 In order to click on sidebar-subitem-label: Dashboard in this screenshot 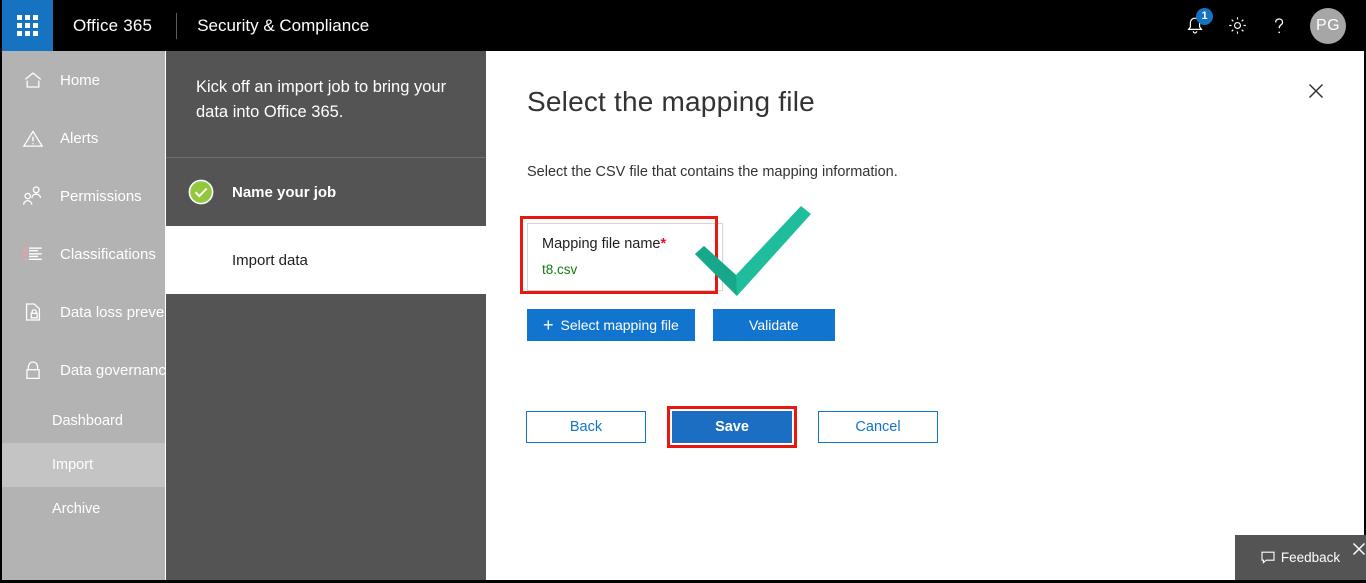, I will do `click(87, 421)`.